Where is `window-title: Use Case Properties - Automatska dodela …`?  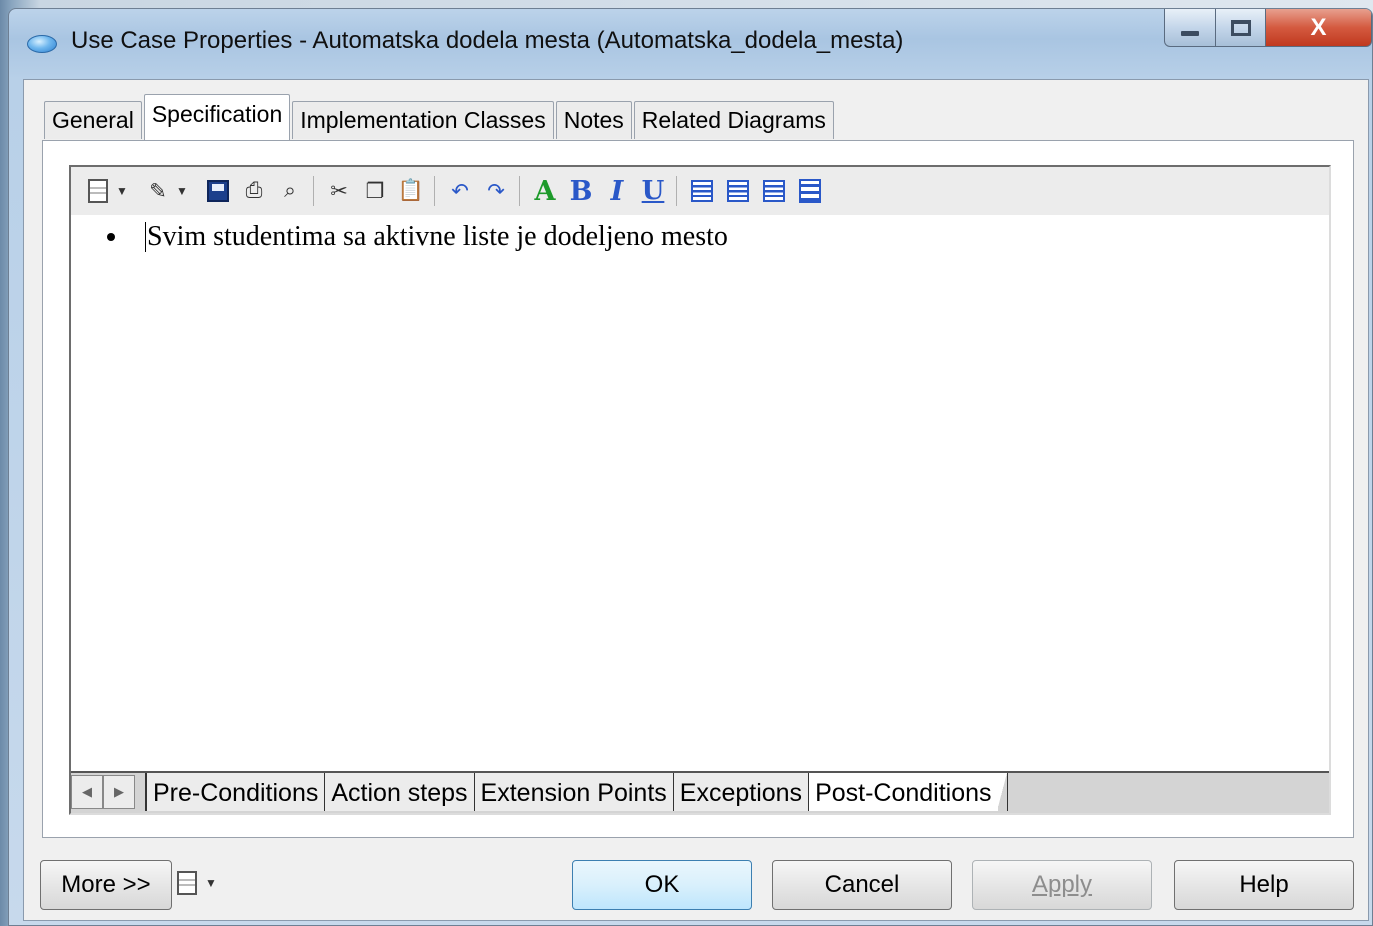 window-title: Use Case Properties - Automatska dodela … is located at coordinates (487, 40).